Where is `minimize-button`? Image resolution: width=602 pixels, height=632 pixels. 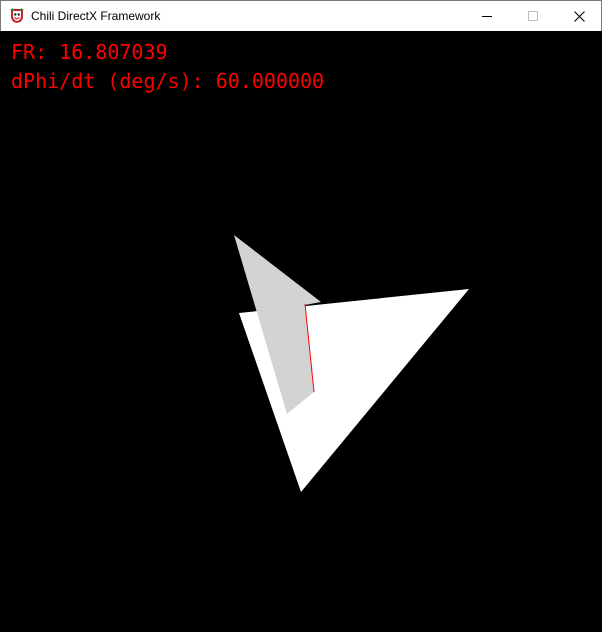 minimize-button is located at coordinates (487, 16).